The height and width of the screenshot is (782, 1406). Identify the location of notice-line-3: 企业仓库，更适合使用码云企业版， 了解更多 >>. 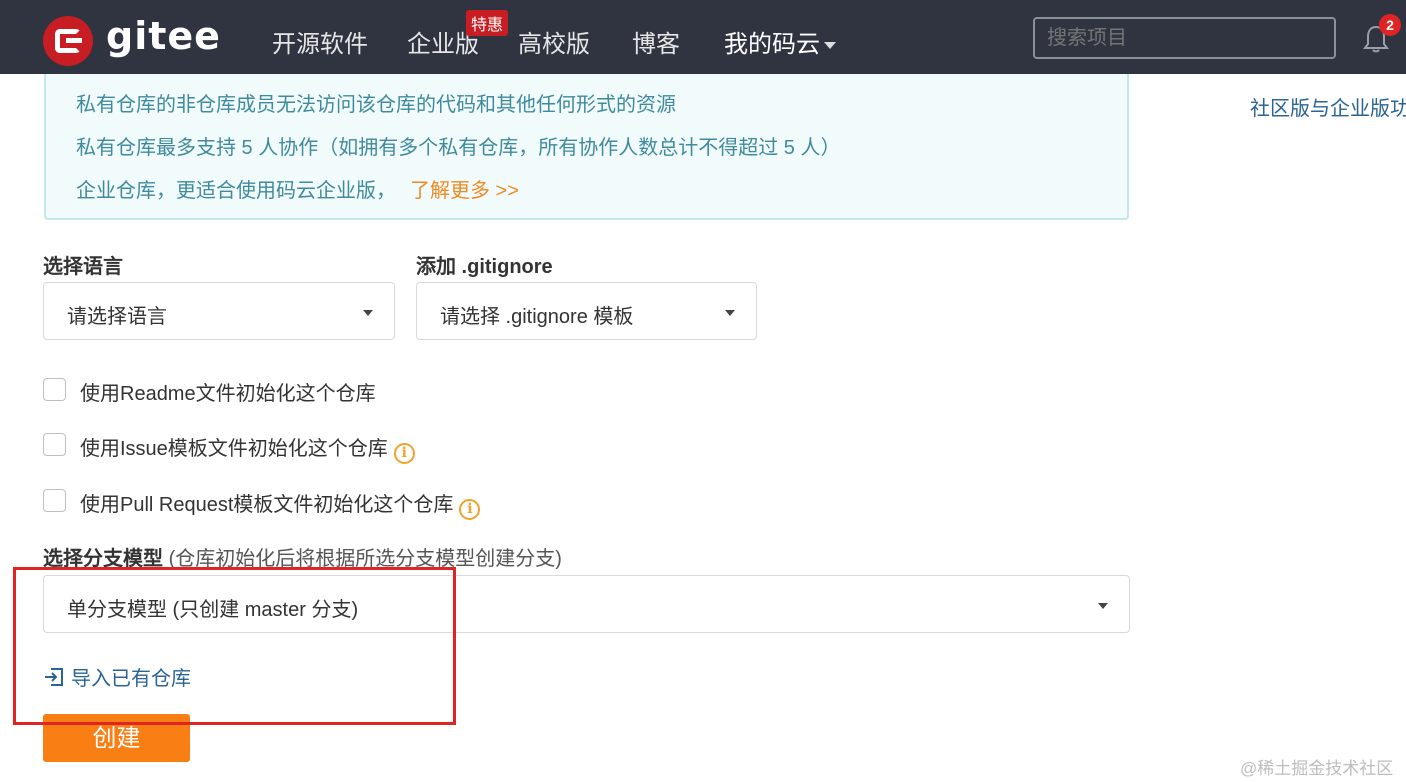
(297, 188).